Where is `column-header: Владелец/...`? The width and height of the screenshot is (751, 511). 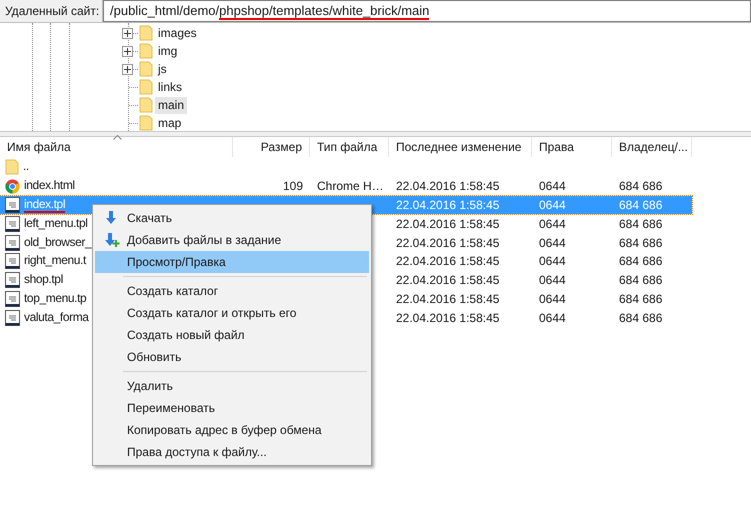
column-header: Владелец/... is located at coordinates (652, 147).